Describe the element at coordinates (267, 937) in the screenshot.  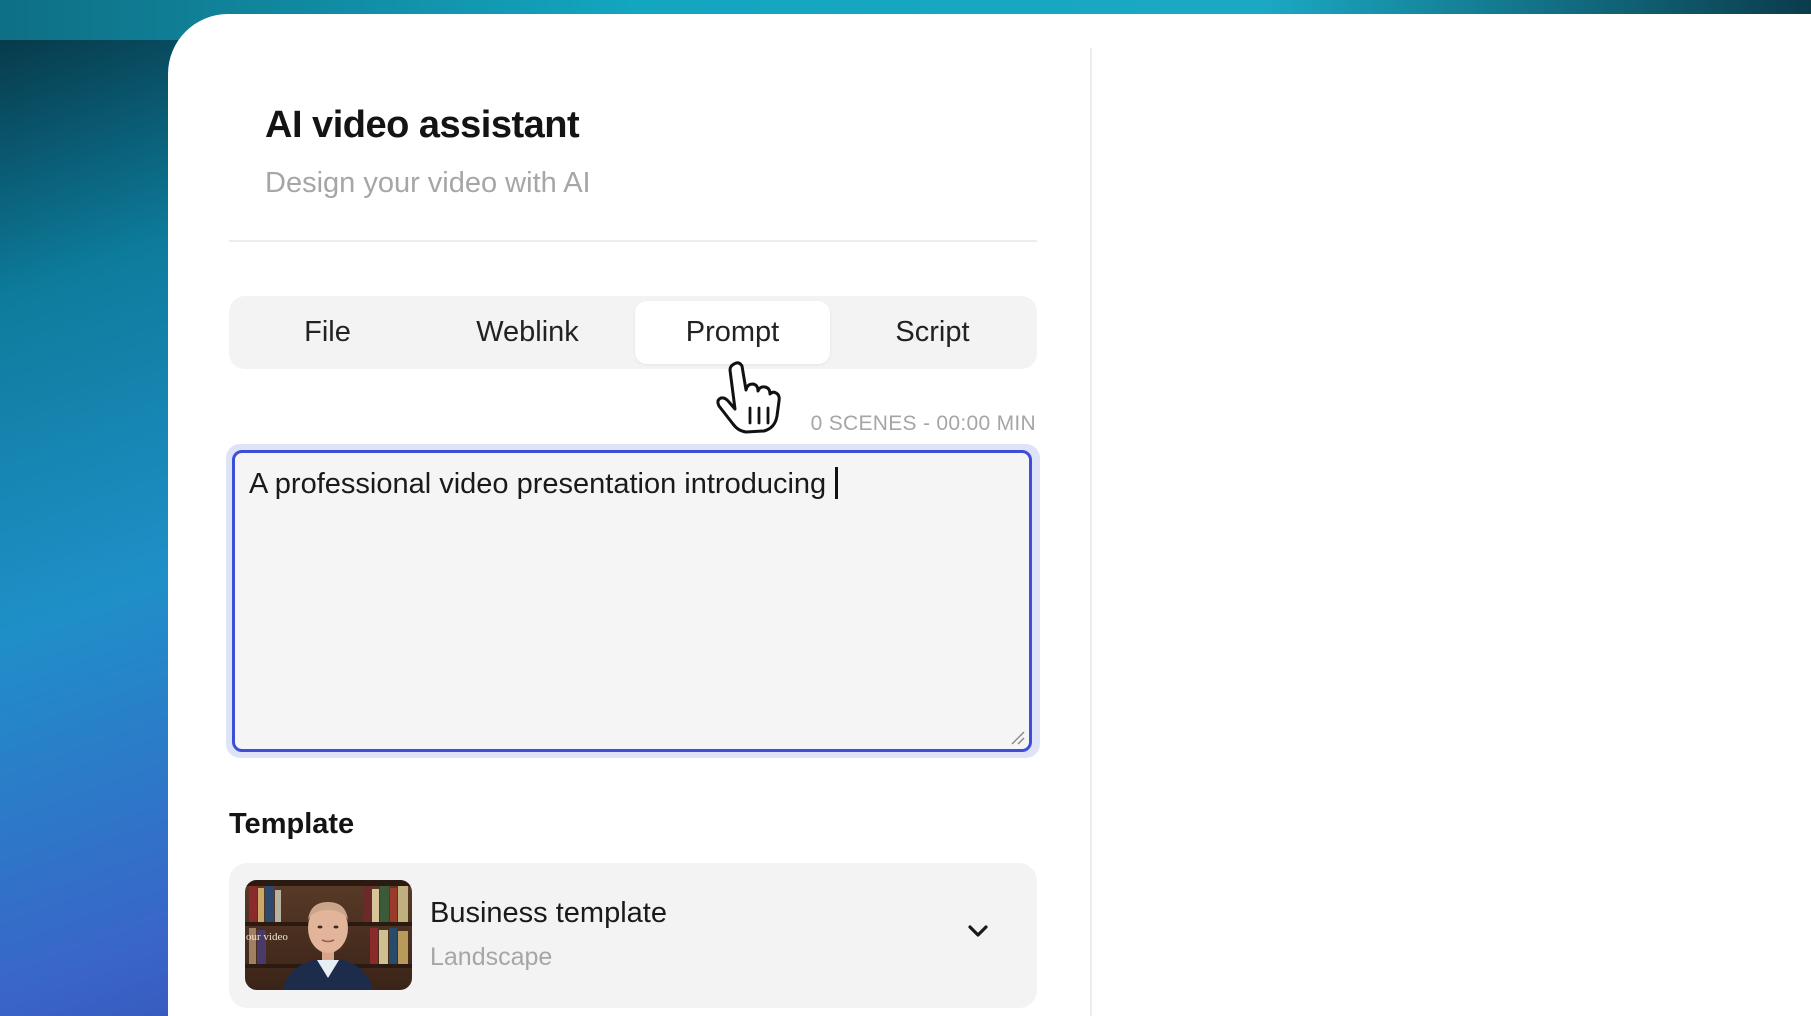
I see `thumbnail-overlay-text: our video` at that location.